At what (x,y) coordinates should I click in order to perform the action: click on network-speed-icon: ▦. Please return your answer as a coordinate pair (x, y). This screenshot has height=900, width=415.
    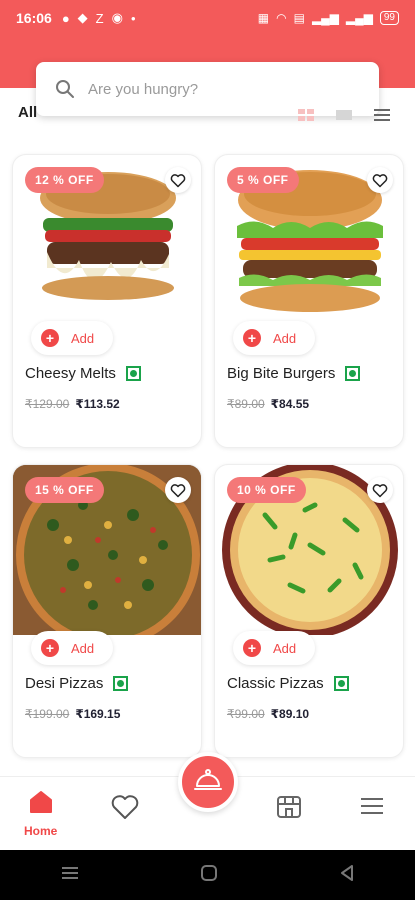
    Looking at the image, I should click on (263, 18).